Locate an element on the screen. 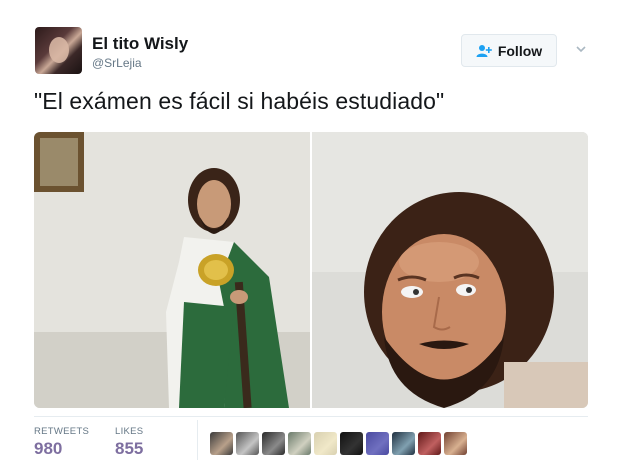 Image resolution: width=625 pixels, height=468 pixels. author-name: El tito Wisly is located at coordinates (140, 44).